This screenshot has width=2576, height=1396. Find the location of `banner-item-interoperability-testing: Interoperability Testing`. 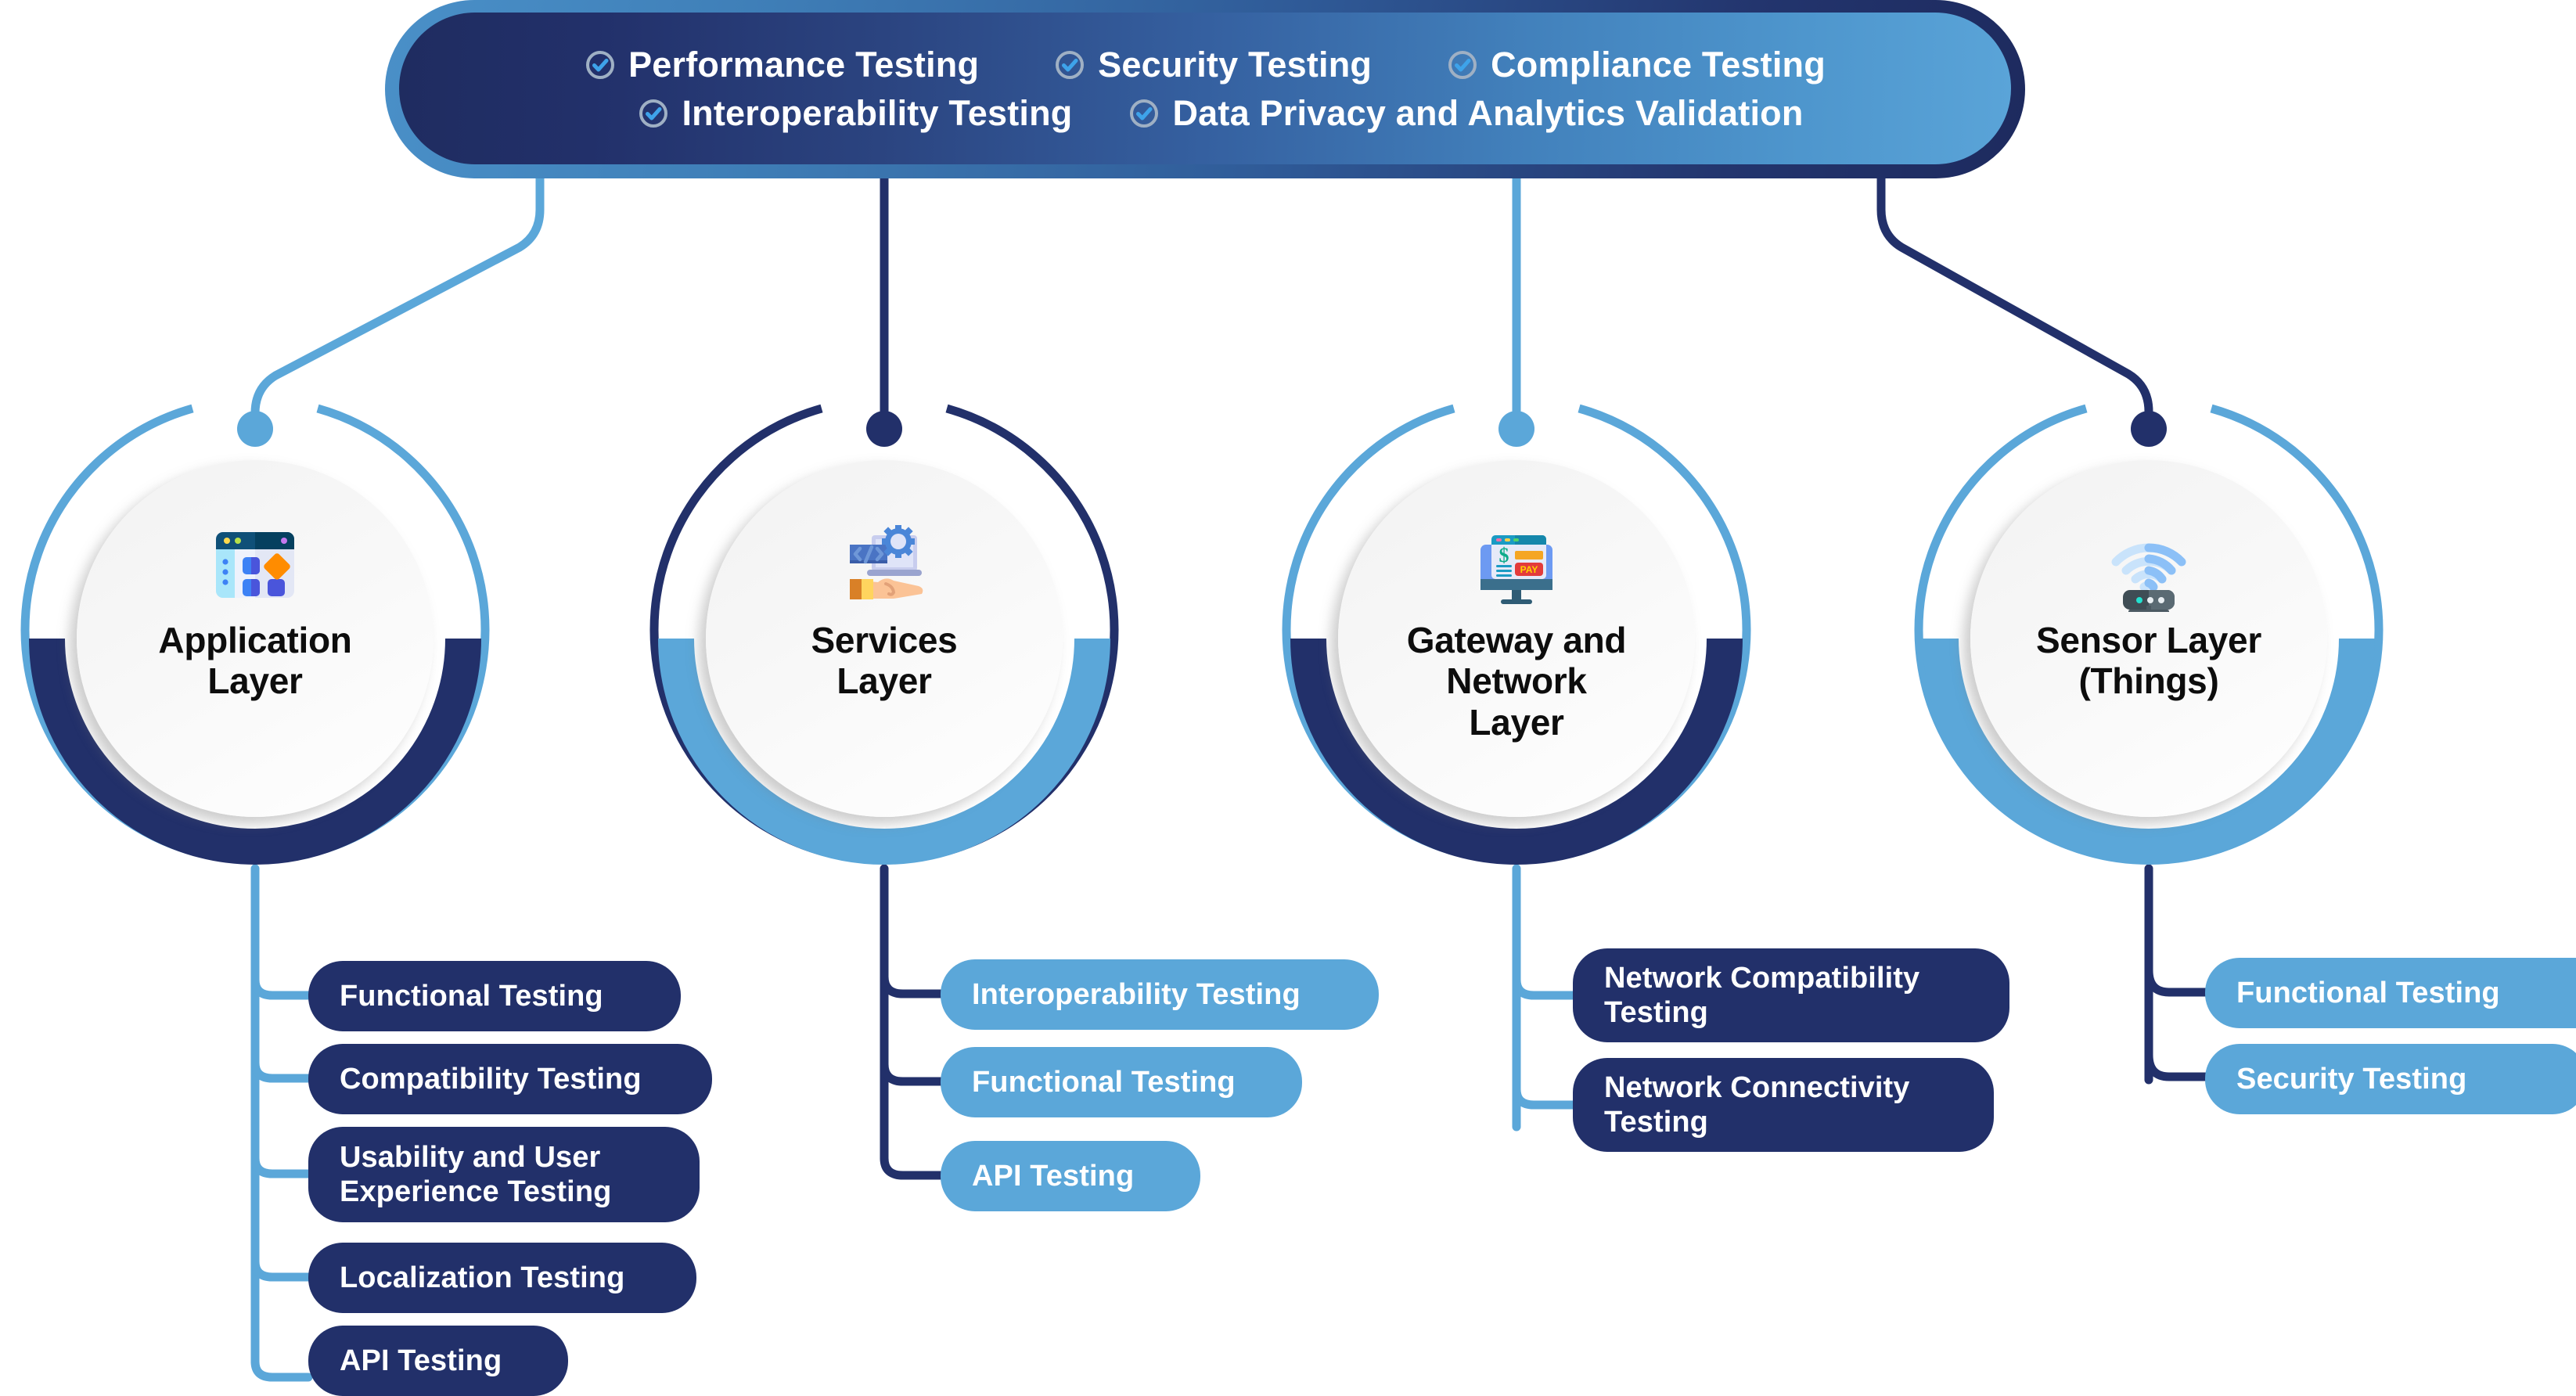

banner-item-interoperability-testing: Interoperability Testing is located at coordinates (855, 114).